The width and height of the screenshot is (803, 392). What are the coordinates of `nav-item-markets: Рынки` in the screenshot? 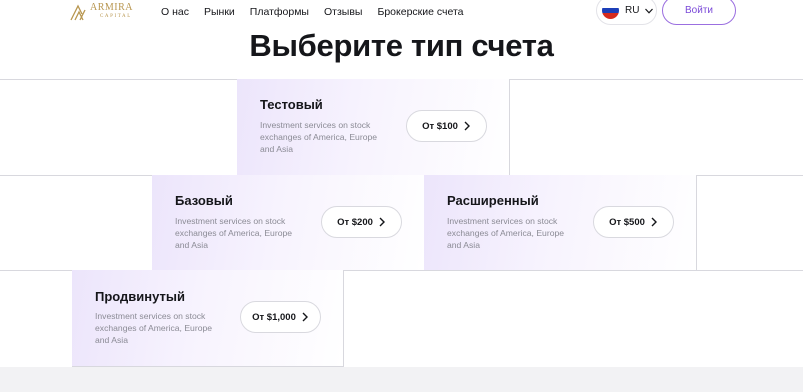 It's located at (219, 12).